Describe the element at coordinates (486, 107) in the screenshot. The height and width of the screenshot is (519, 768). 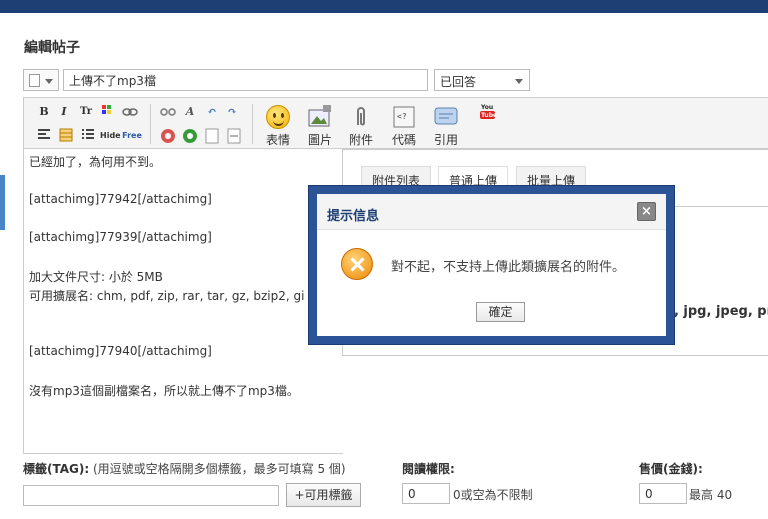
I see `svg-text: You` at that location.